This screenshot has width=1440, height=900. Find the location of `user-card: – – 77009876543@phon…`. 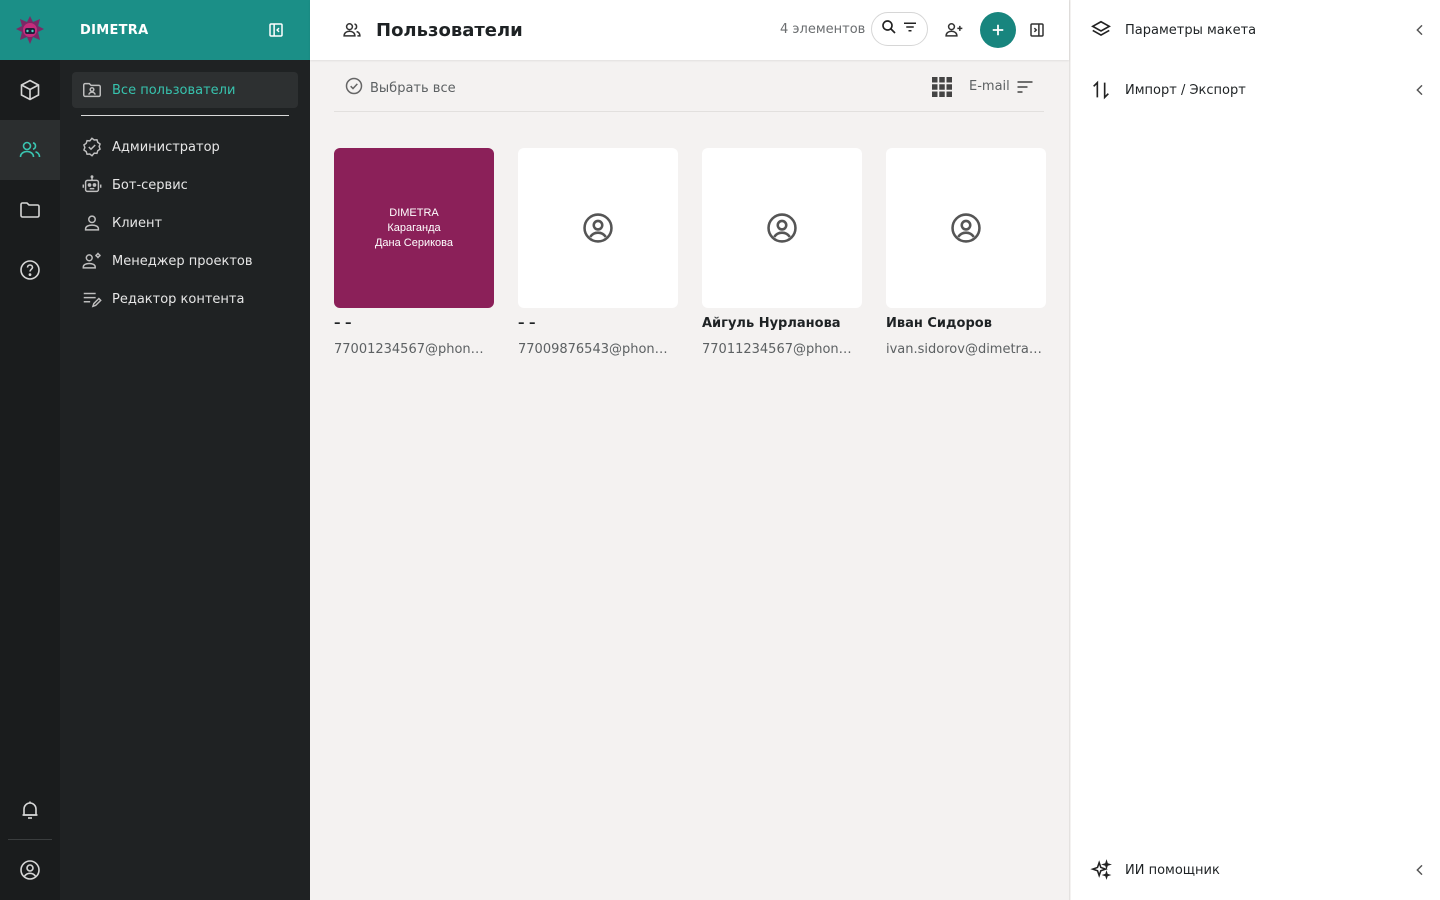

user-card: – – 77009876543@phon… is located at coordinates (598, 252).